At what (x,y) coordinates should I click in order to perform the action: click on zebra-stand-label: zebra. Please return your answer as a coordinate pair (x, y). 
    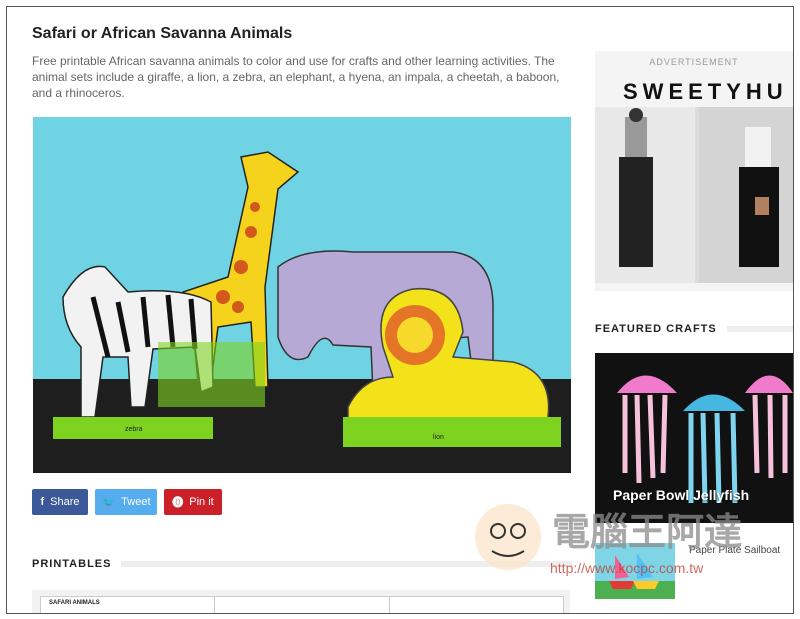
    Looking at the image, I should click on (134, 429).